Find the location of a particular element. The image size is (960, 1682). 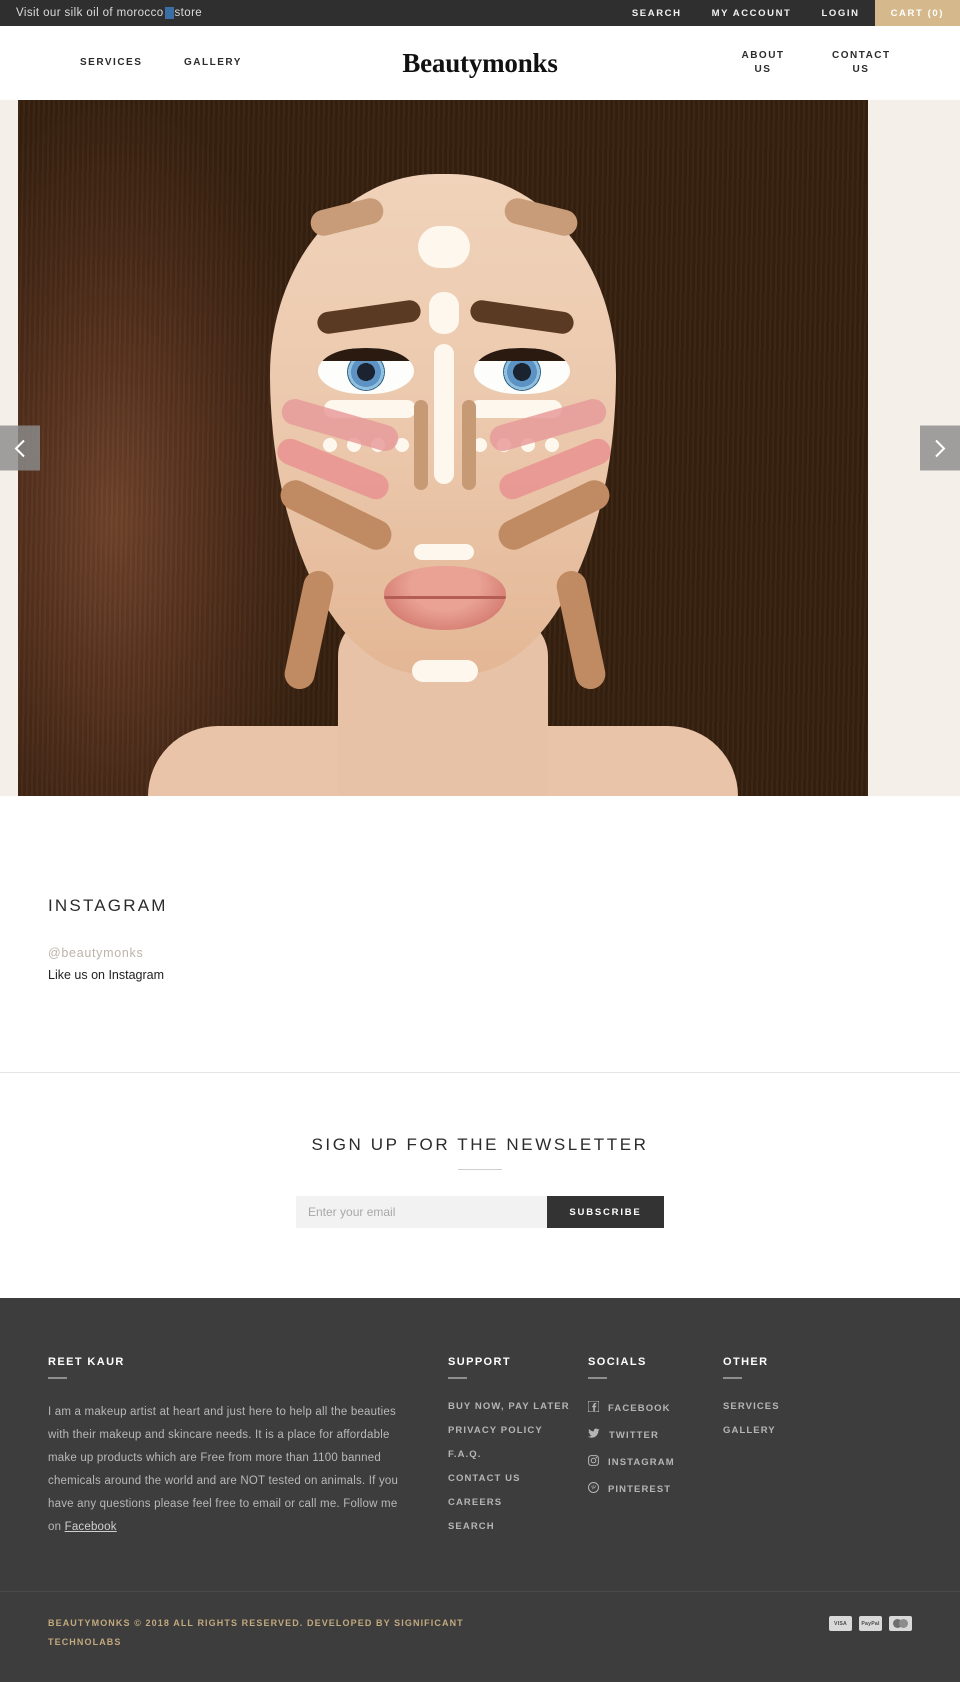

site-logo: Beautymonks is located at coordinates (480, 63).